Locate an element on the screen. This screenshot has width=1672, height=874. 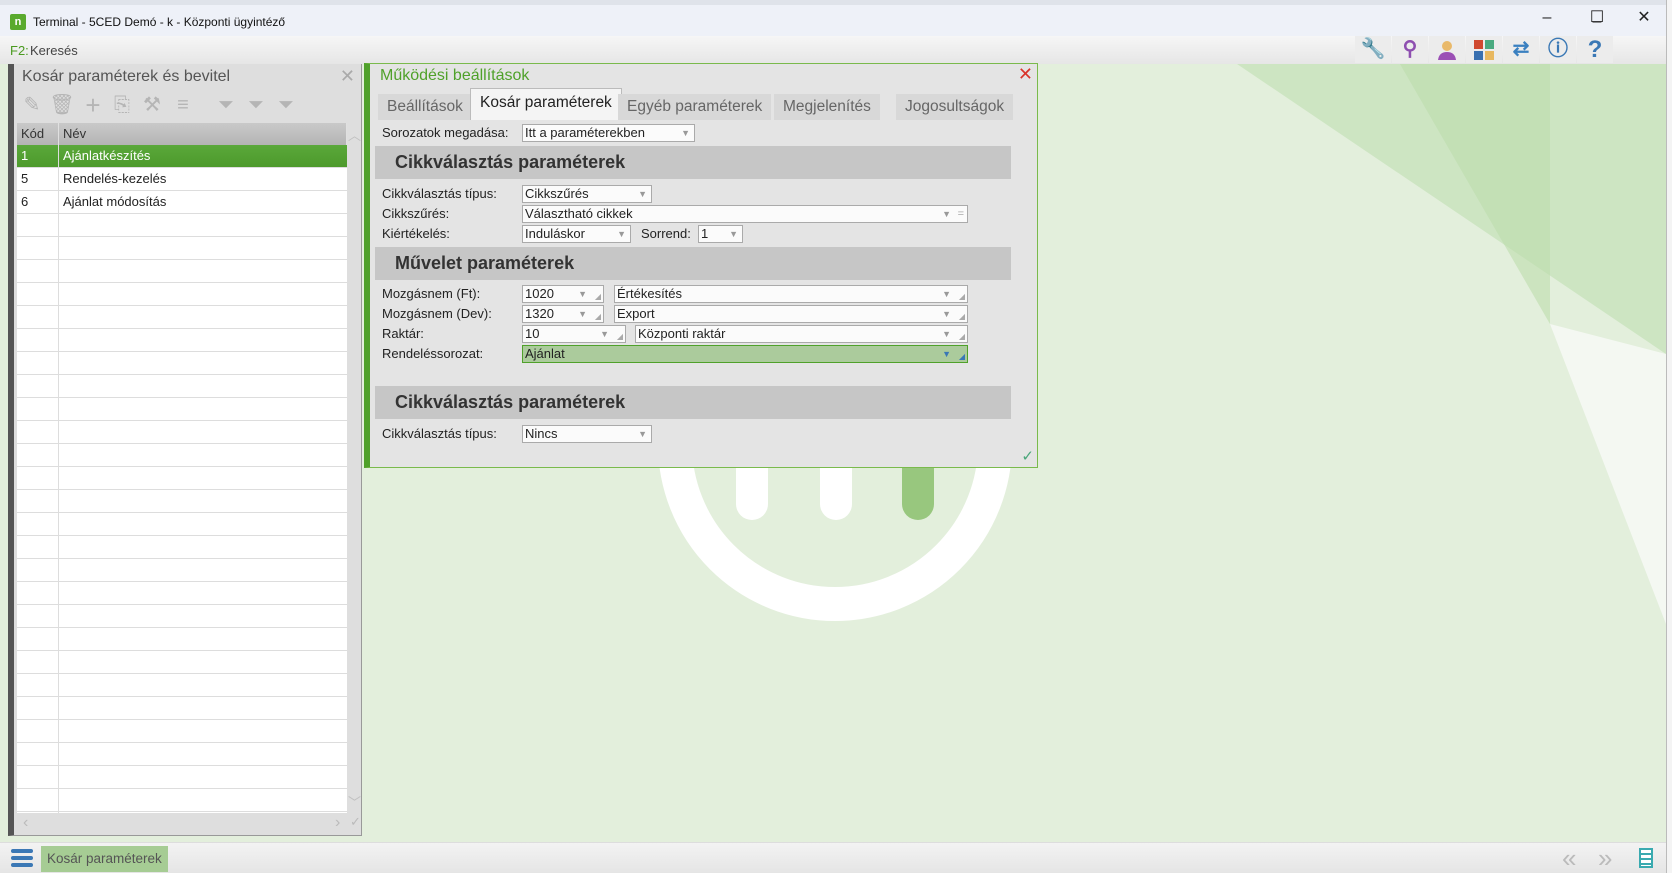
next-icon: » is located at coordinates (1605, 858).